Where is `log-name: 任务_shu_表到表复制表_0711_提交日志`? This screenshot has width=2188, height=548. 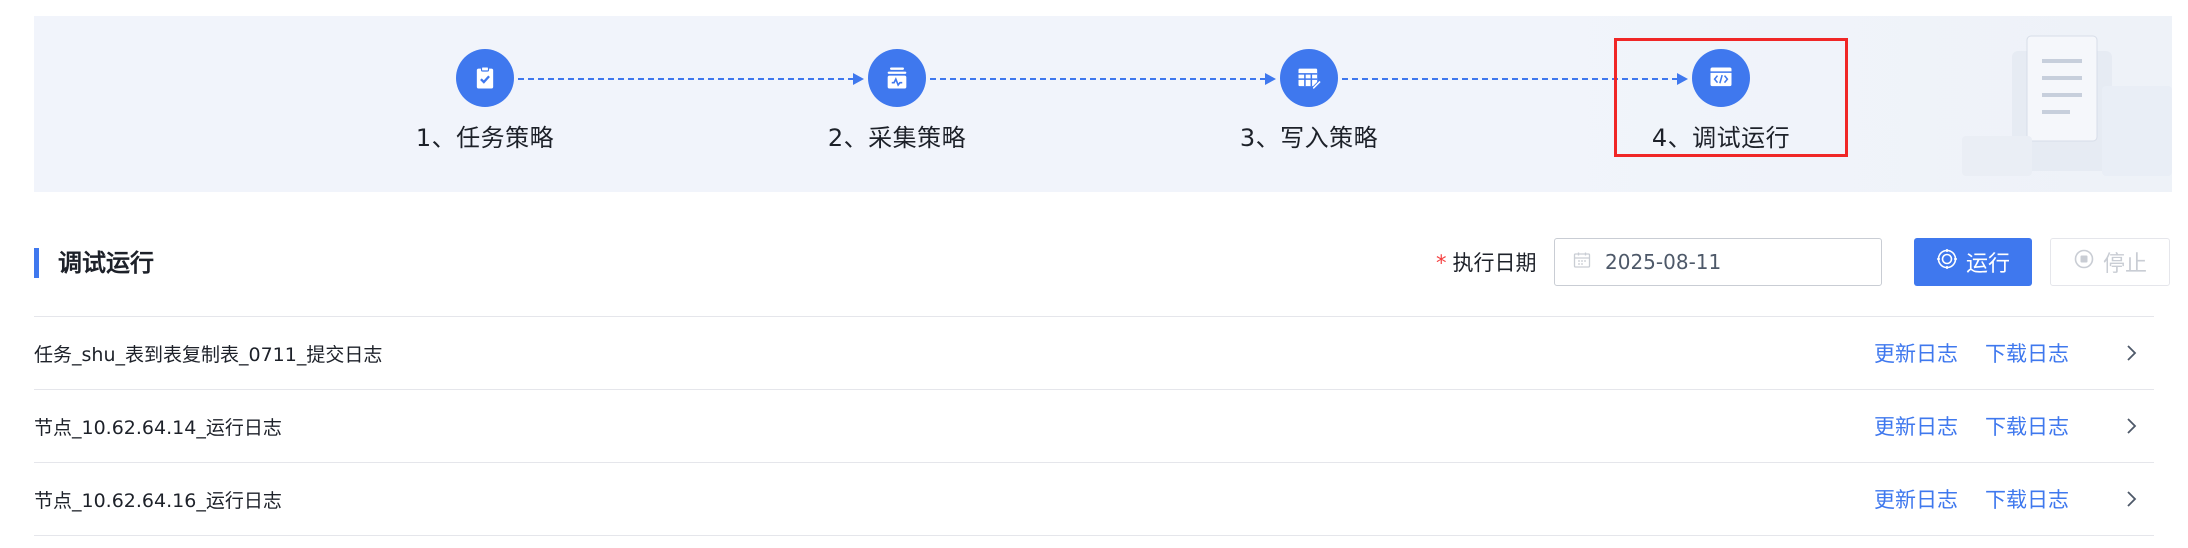
log-name: 任务_shu_表到表复制表_0711_提交日志 is located at coordinates (208, 354).